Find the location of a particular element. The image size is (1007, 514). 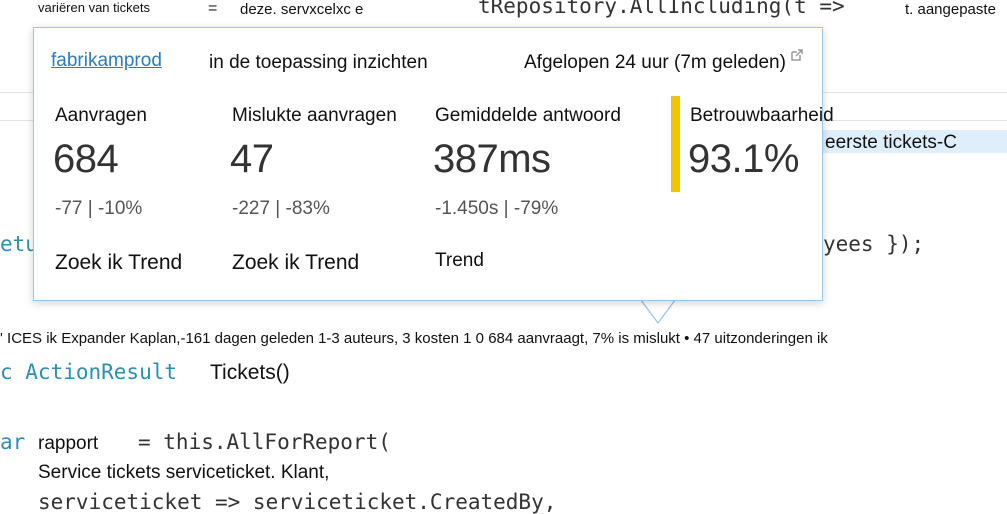

popup-pointer-fill is located at coordinates (658, 310).